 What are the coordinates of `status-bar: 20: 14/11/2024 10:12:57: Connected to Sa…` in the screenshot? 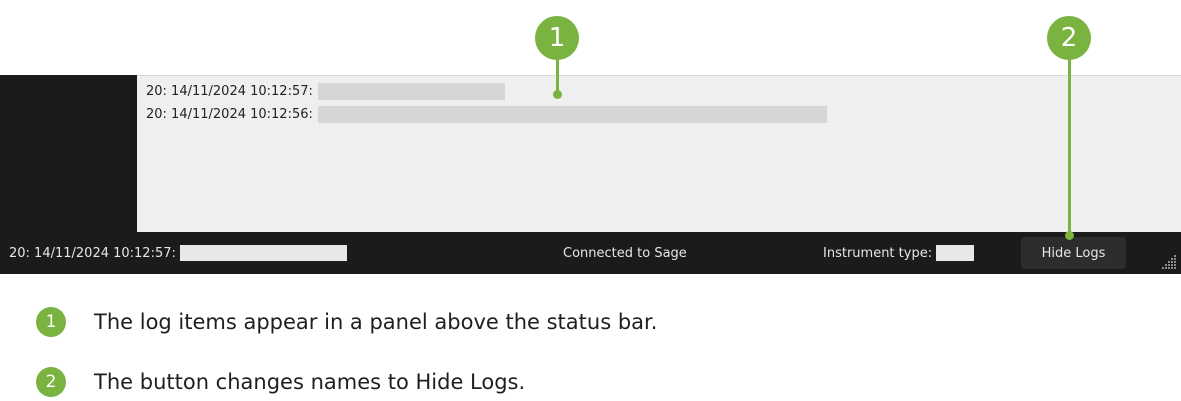 It's located at (590, 253).